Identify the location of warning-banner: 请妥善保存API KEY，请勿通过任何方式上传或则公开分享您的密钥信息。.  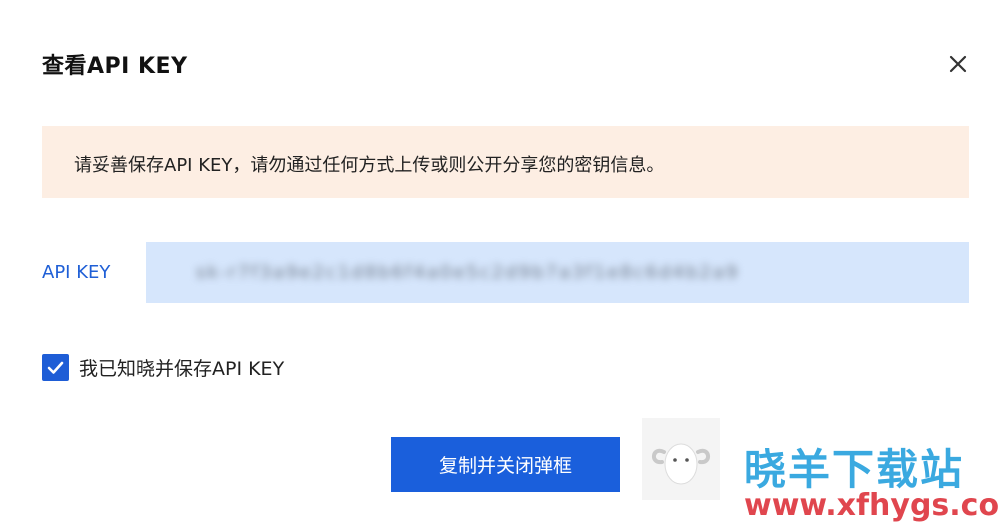
(505, 162).